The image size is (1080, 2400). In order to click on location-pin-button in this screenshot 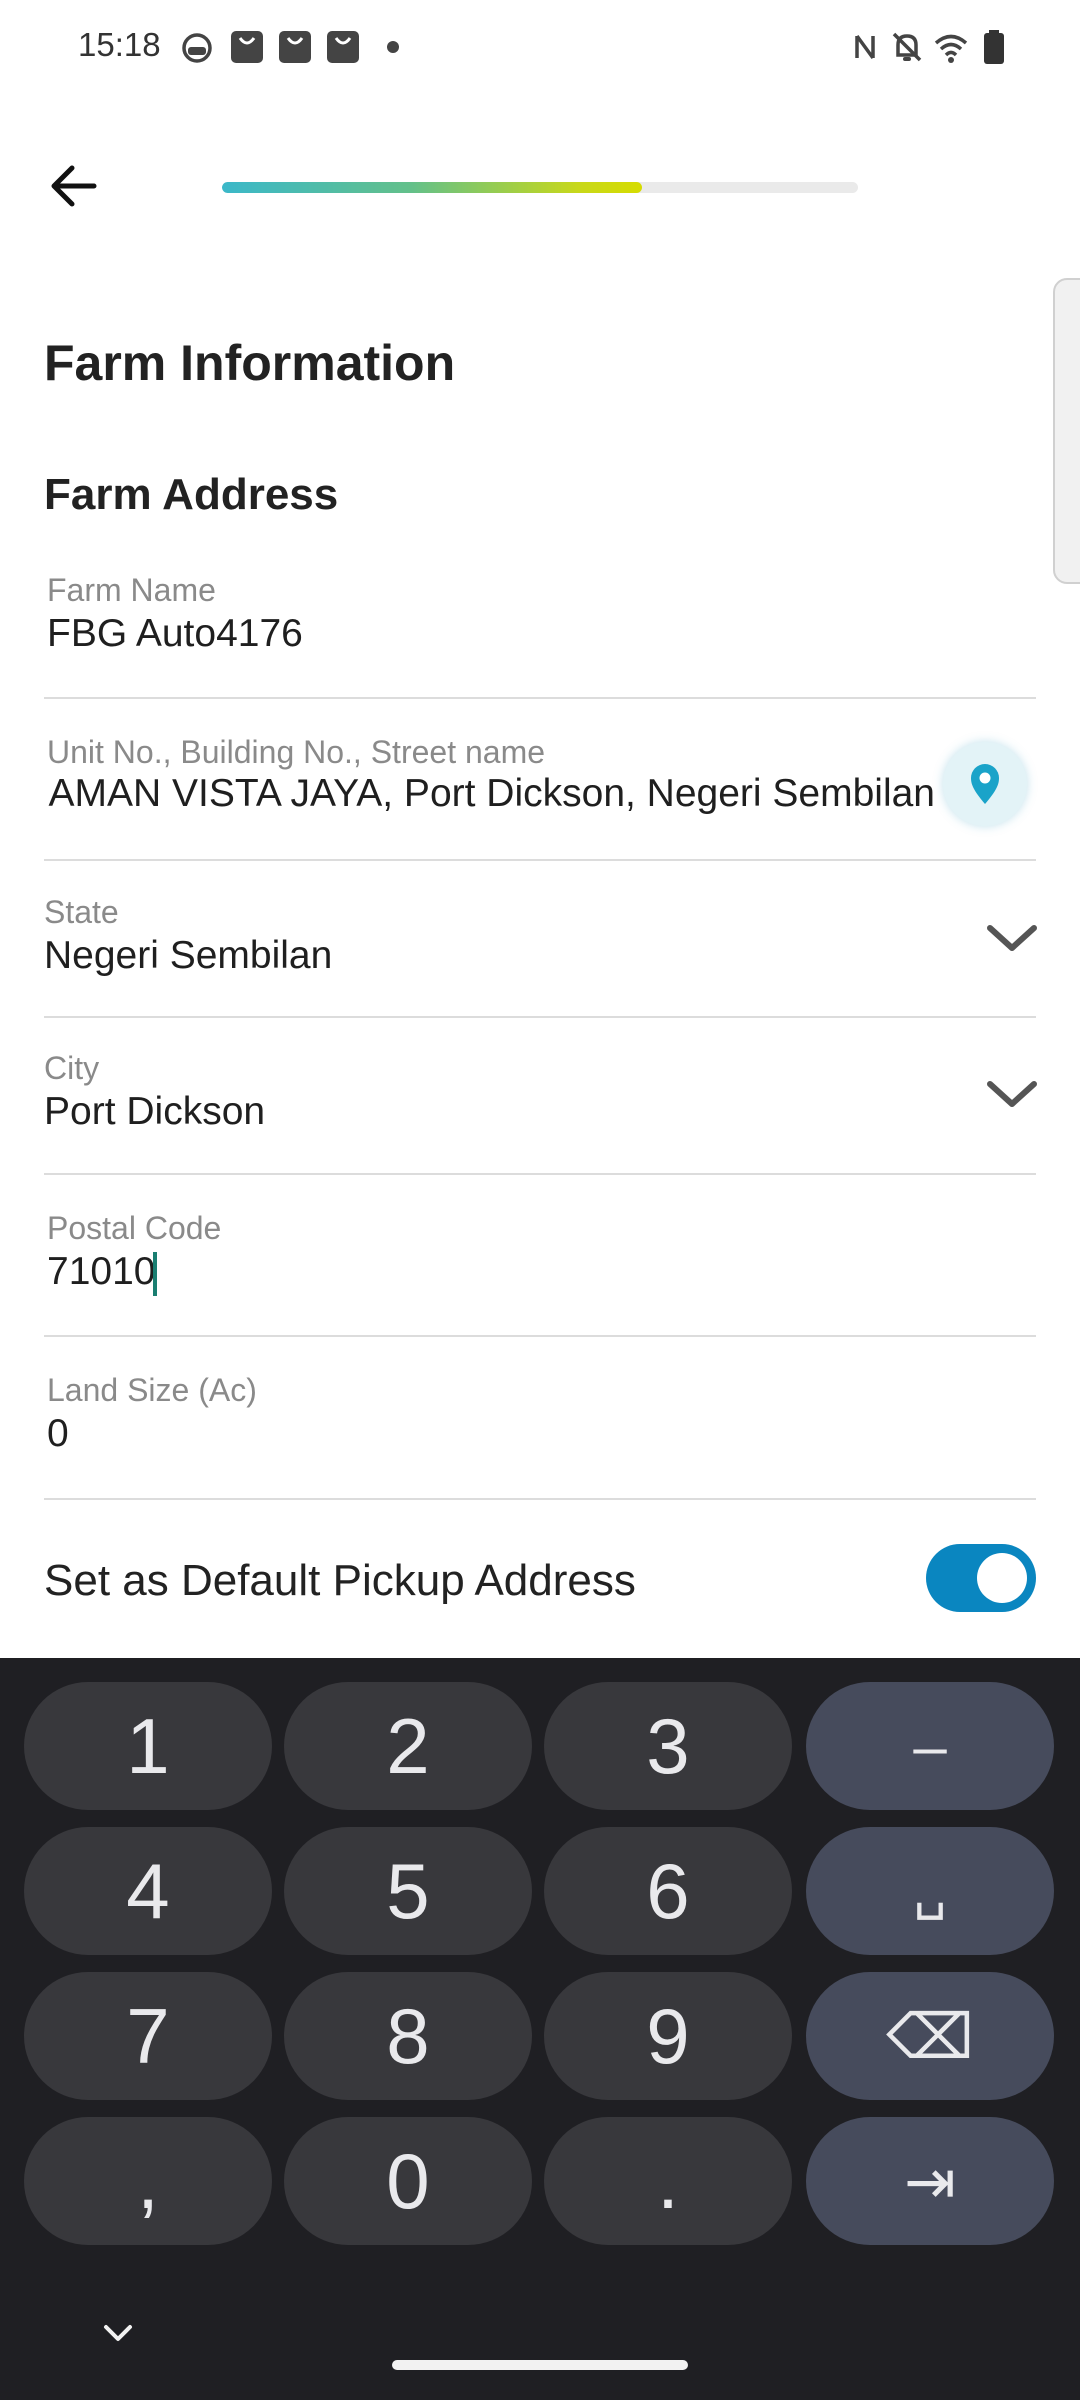, I will do `click(985, 784)`.